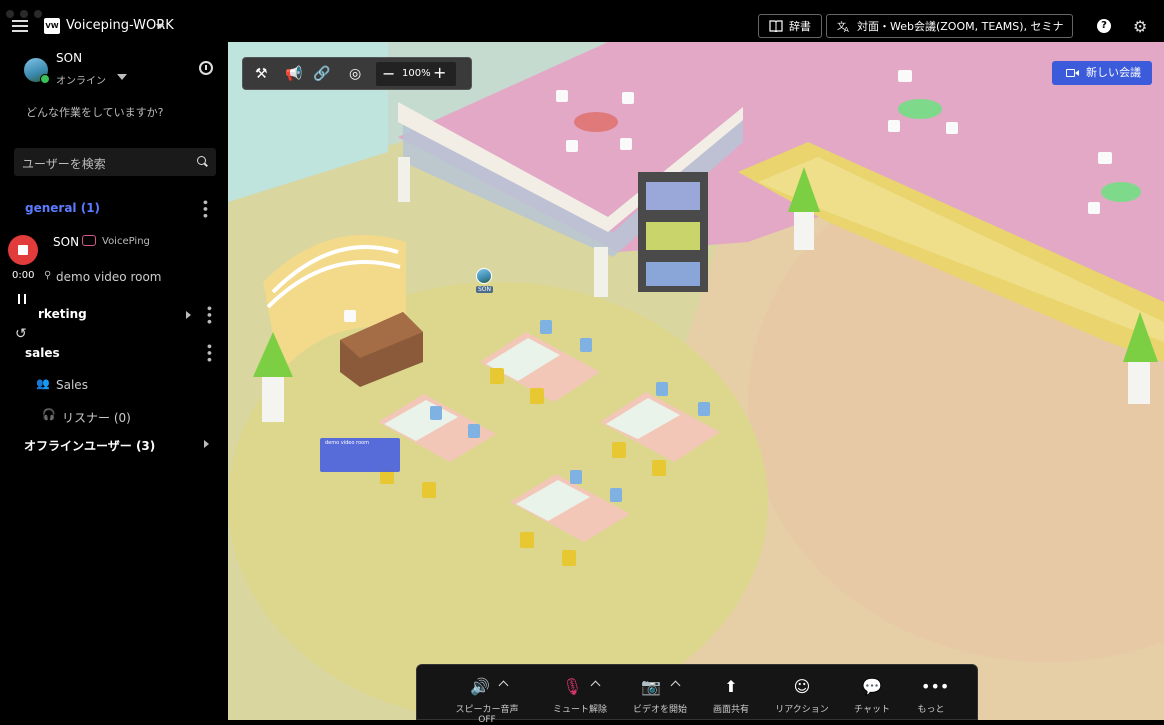 The image size is (1164, 725). I want to click on user-search-placeholder: ユーザーを検索, so click(64, 164).